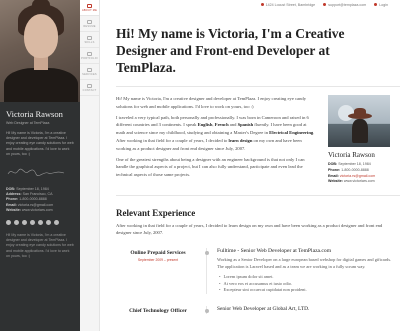 This screenshot has height=331, width=400. What do you see at coordinates (287, 5) in the screenshot?
I see `topbar-address: 1424 Locust Street, Bambridge` at bounding box center [287, 5].